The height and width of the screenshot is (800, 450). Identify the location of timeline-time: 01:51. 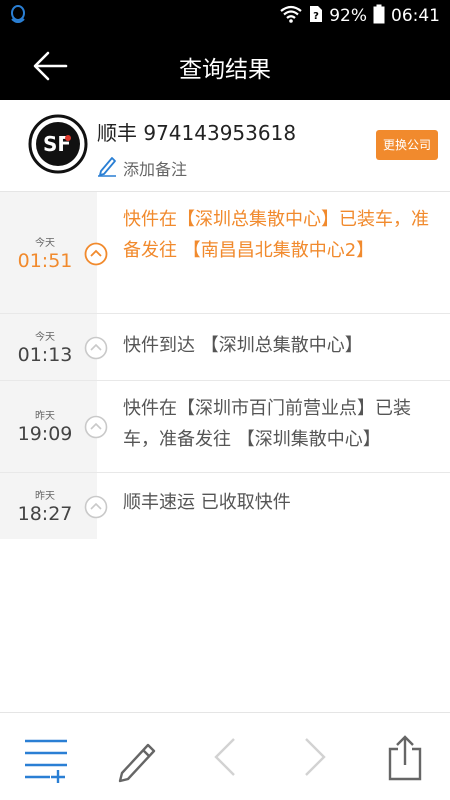
(45, 261).